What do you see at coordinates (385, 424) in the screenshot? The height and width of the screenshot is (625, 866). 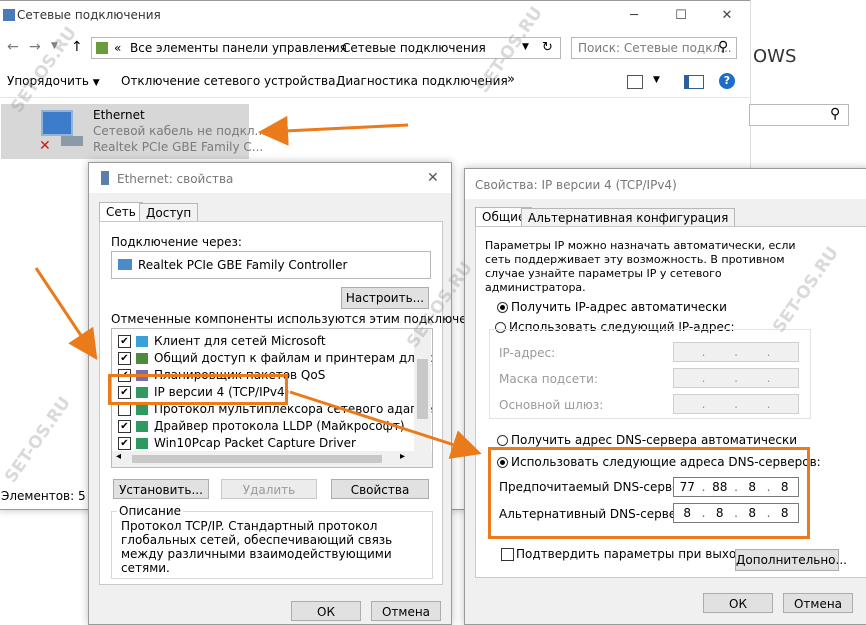 I see `arrow-to-dns` at bounding box center [385, 424].